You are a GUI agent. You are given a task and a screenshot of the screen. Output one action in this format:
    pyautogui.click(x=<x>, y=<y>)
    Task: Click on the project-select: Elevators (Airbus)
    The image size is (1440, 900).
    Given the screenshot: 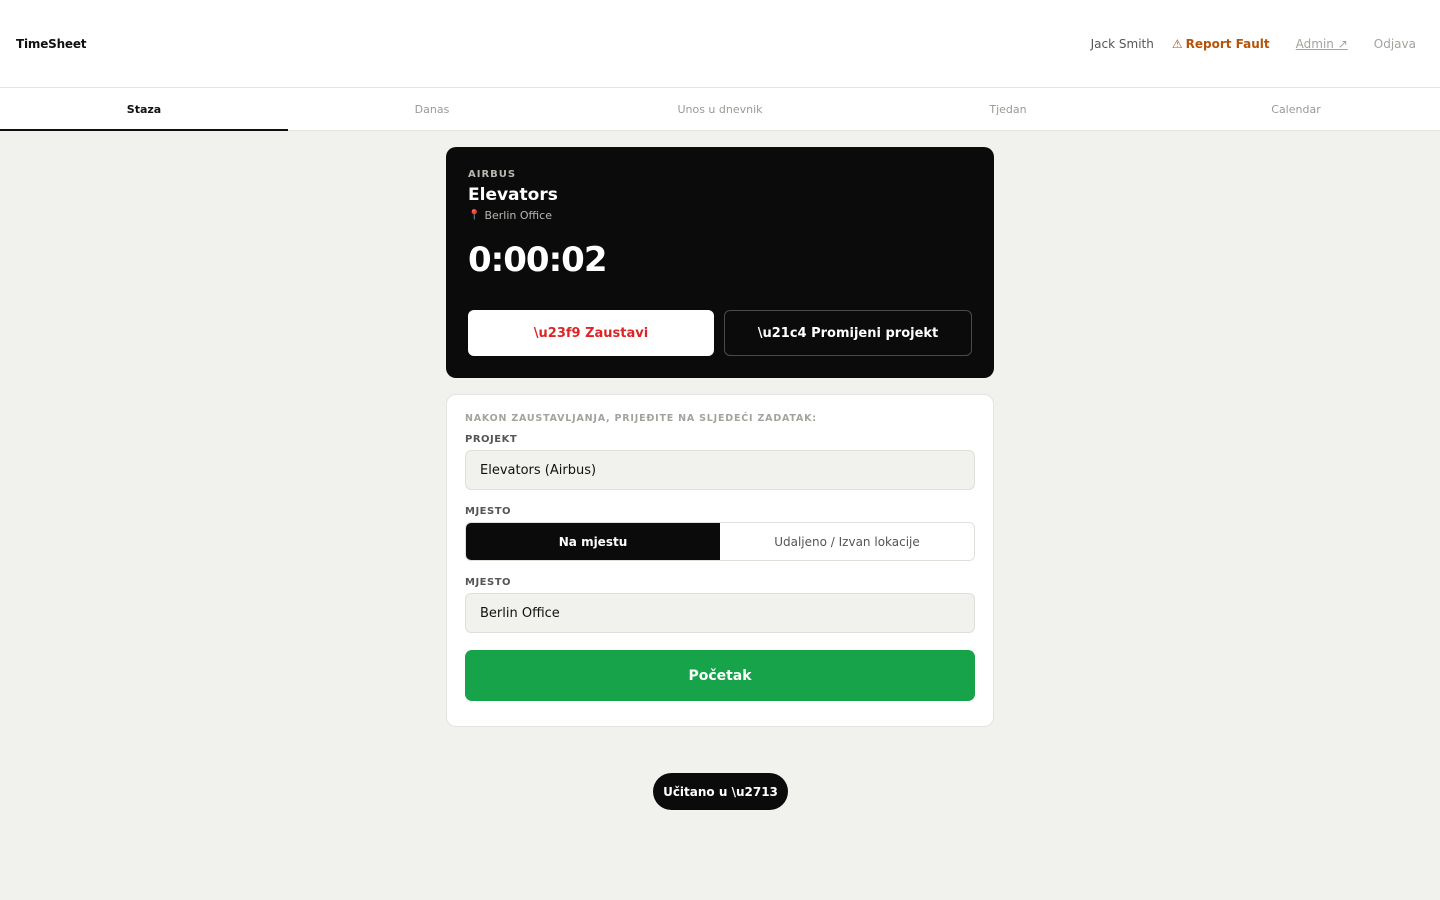 What is the action you would take?
    pyautogui.click(x=720, y=470)
    